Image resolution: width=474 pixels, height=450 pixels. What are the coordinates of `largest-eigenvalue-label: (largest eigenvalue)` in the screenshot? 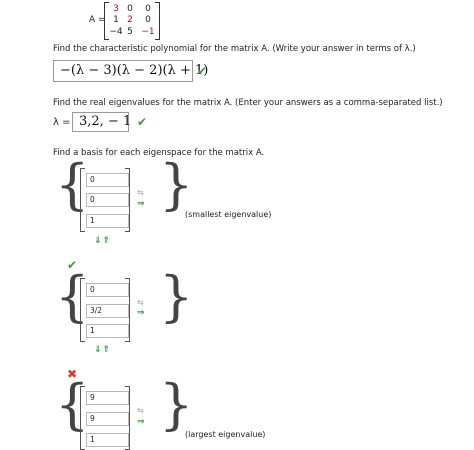 It's located at (225, 434).